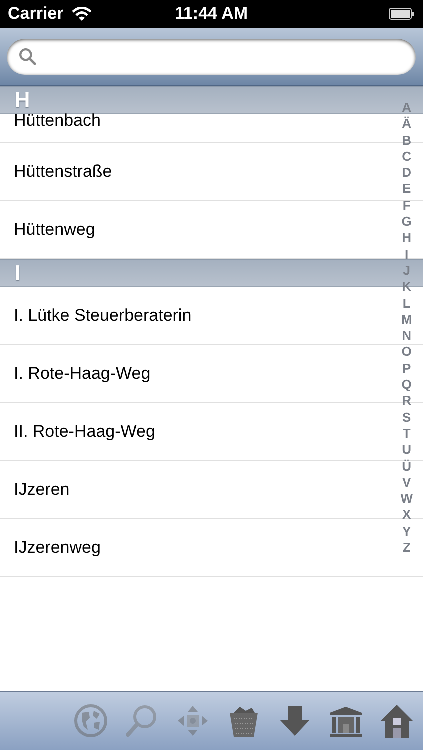 Image resolution: width=423 pixels, height=750 pixels. What do you see at coordinates (397, 721) in the screenshot?
I see `house-icon` at bounding box center [397, 721].